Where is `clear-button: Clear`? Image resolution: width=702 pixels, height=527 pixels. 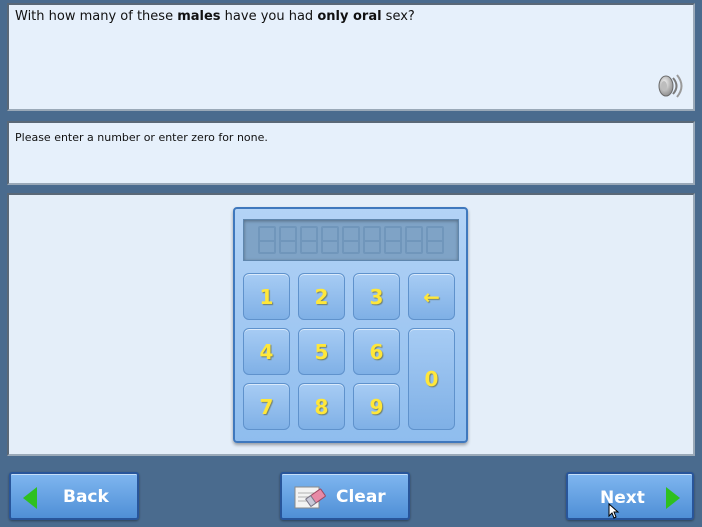
clear-button: Clear is located at coordinates (345, 496).